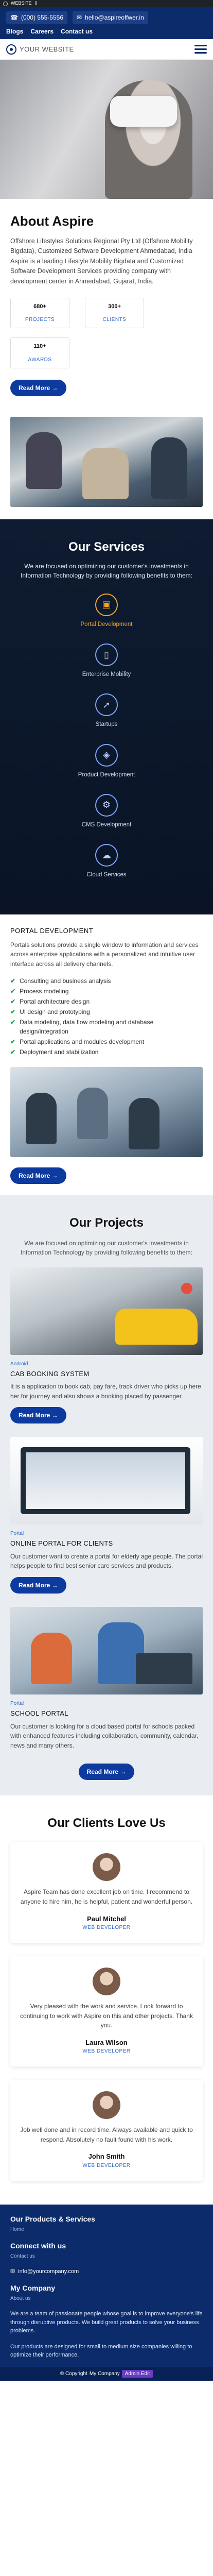 The image size is (213, 2576). Describe the element at coordinates (114, 320) in the screenshot. I see `stat-label: CLIENTS` at that location.